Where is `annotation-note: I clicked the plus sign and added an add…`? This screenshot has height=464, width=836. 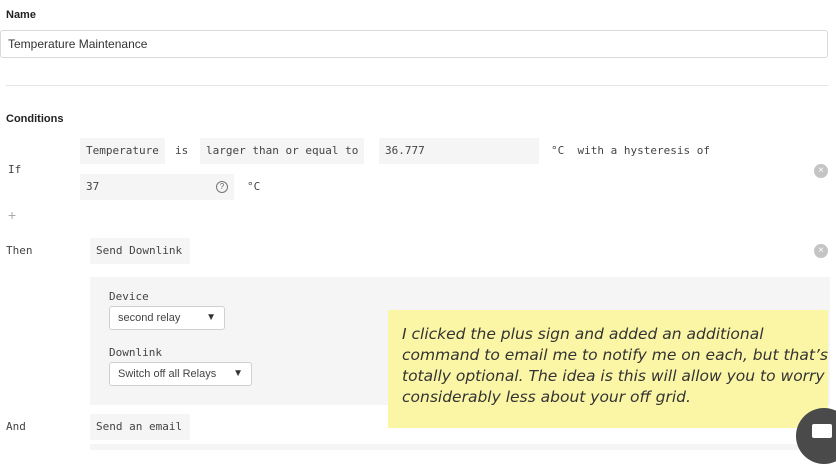 annotation-note: I clicked the plus sign and added an add… is located at coordinates (608, 369).